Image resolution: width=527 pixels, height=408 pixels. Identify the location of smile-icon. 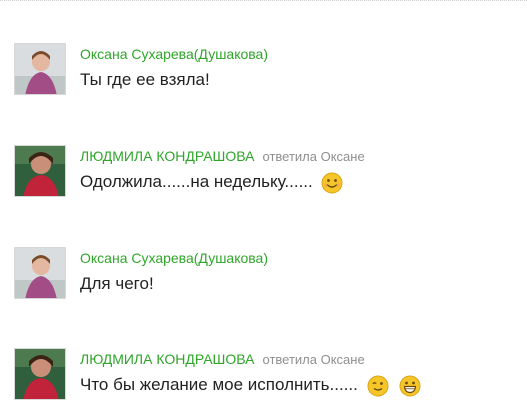
(332, 183).